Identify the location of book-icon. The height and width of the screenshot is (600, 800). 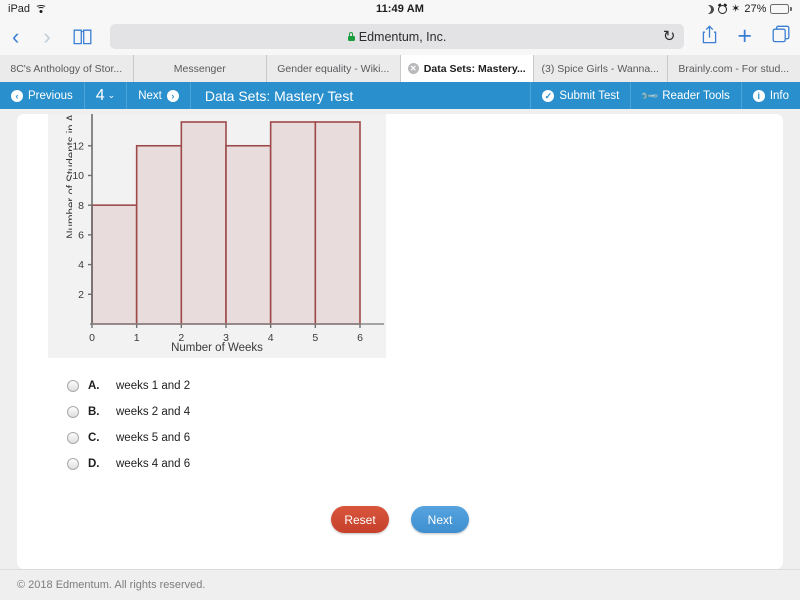
(82, 37).